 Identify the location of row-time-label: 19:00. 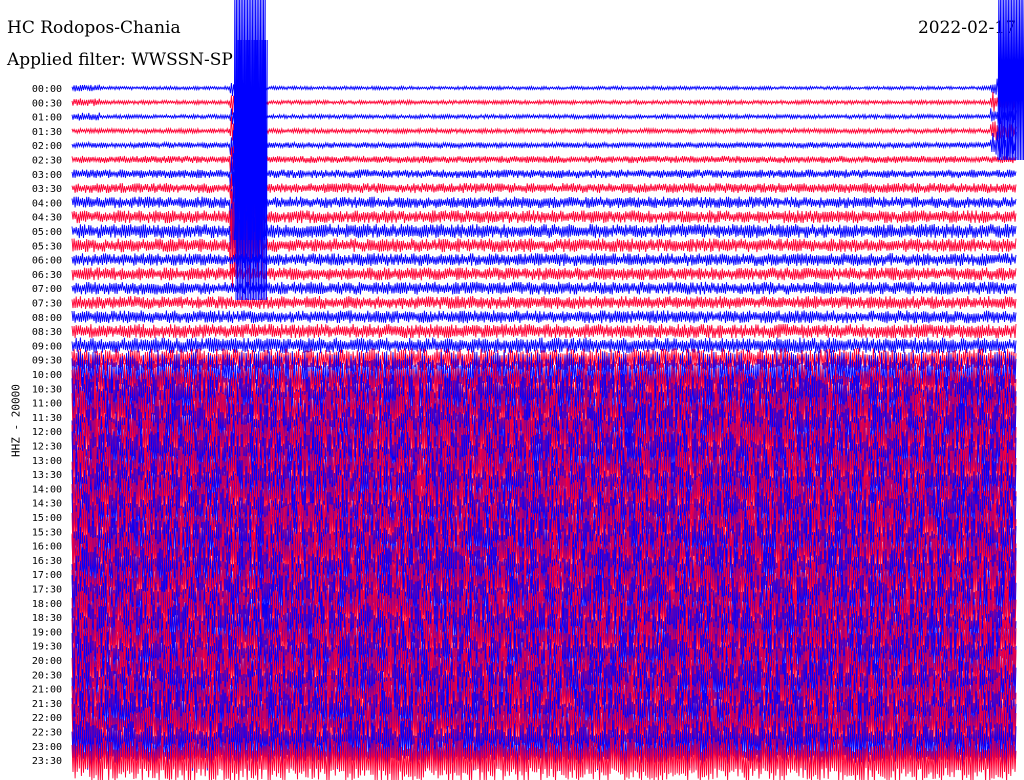
(47, 632).